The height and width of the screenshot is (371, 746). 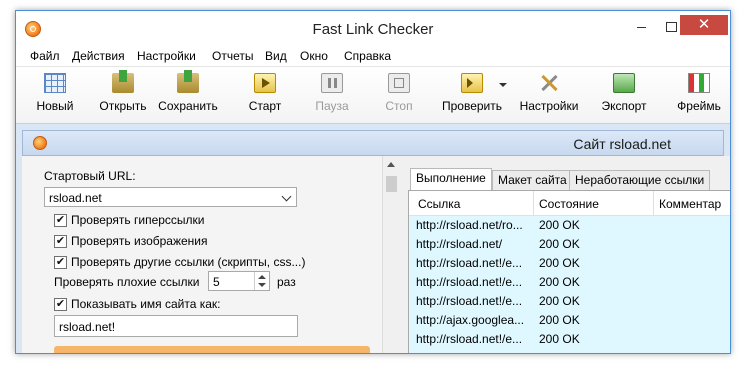 What do you see at coordinates (139, 241) in the screenshot?
I see `check-images-label: Проверять изображения` at bounding box center [139, 241].